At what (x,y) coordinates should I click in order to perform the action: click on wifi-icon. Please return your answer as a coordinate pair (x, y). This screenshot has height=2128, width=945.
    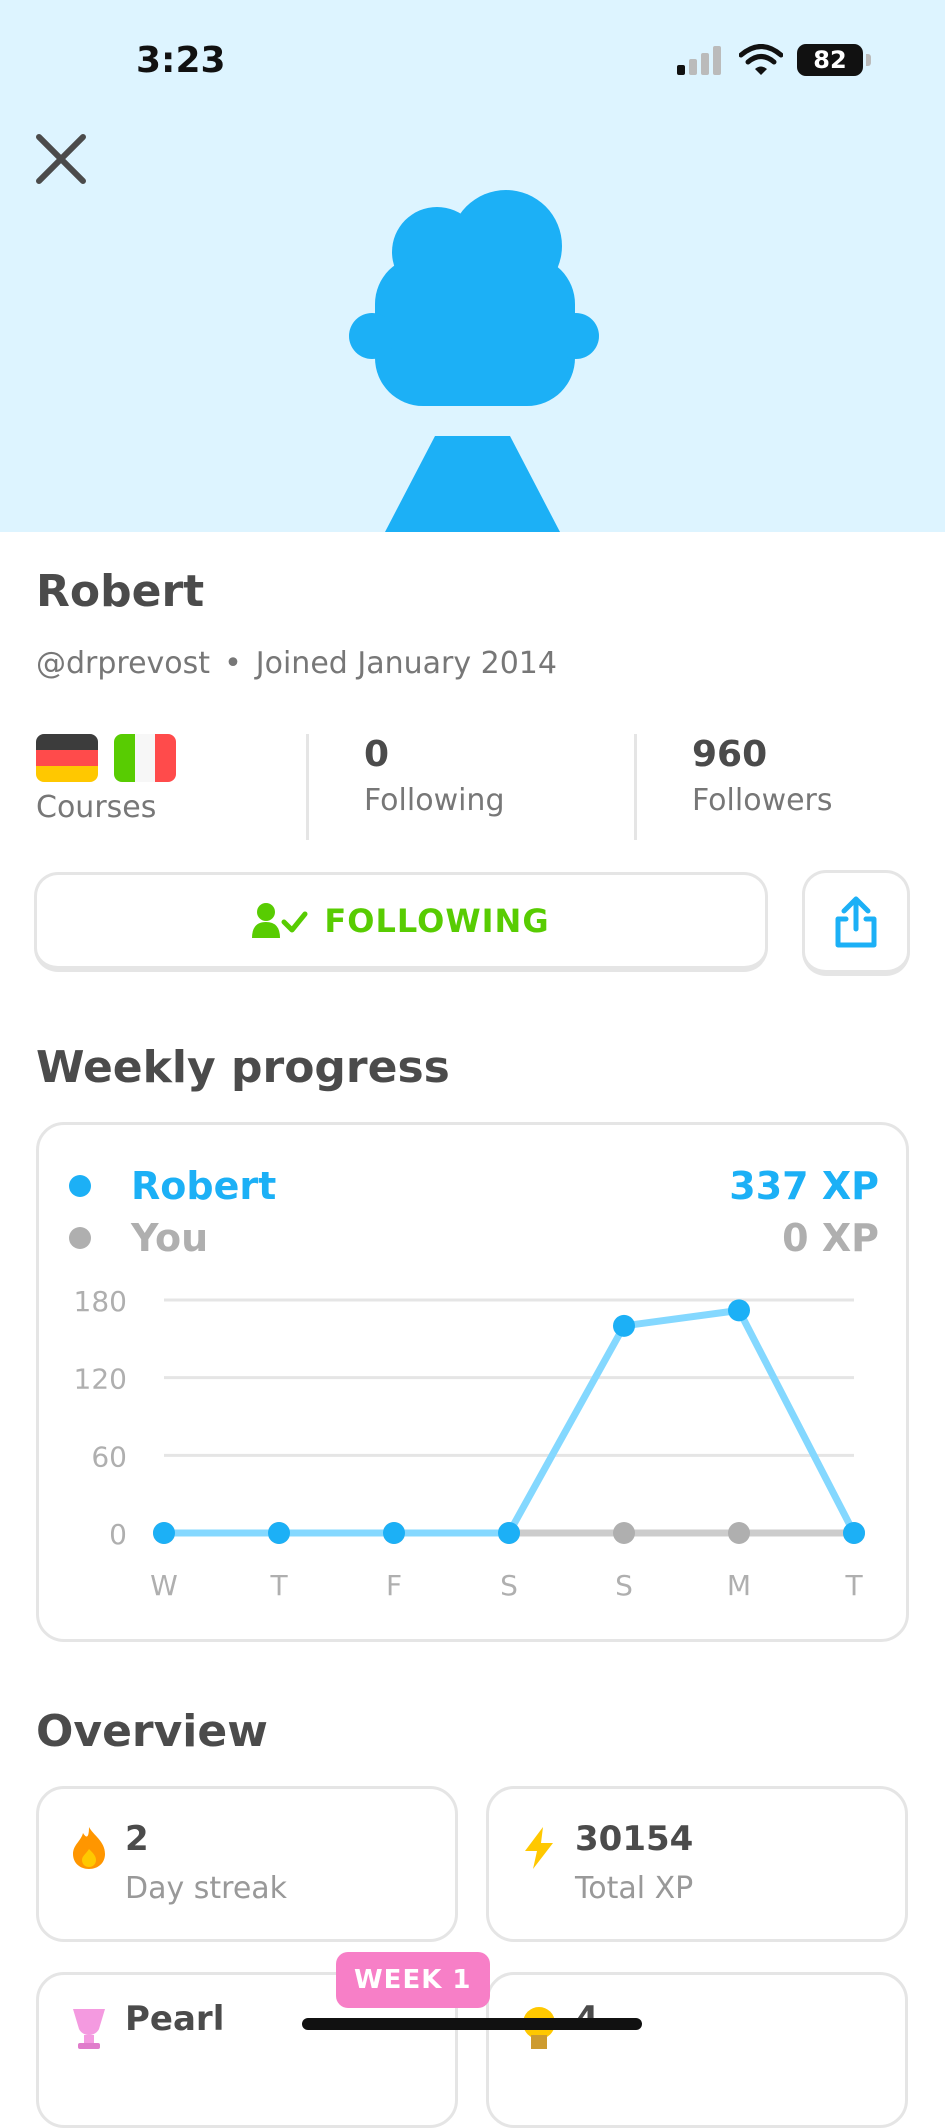
    Looking at the image, I should click on (761, 59).